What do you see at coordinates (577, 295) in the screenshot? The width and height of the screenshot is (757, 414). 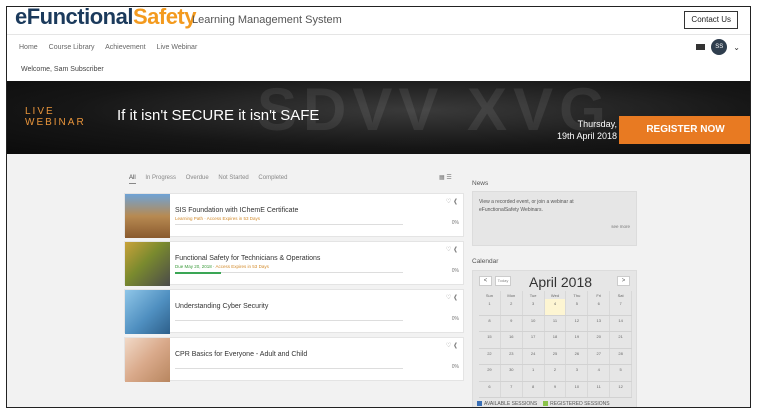 I see `calendar-day-header: Thu` at bounding box center [577, 295].